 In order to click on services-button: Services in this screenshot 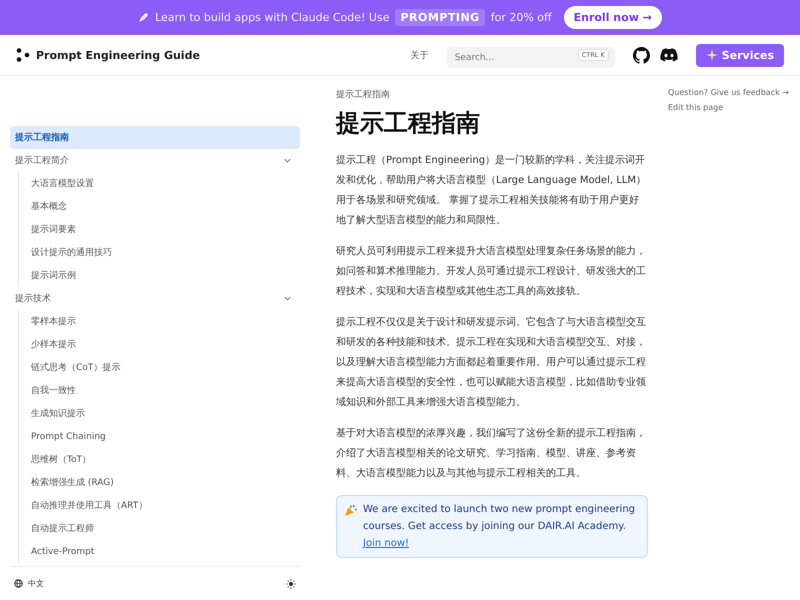, I will do `click(740, 55)`.